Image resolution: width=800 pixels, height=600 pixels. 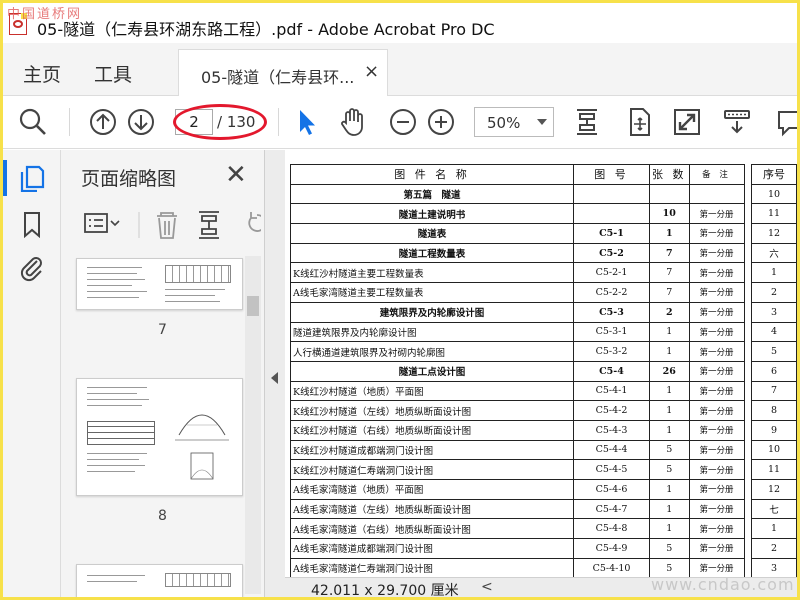 What do you see at coordinates (517, 174) in the screenshot?
I see `table-header-row: 图 件 名 称 图 号 张 数 备 注` at bounding box center [517, 174].